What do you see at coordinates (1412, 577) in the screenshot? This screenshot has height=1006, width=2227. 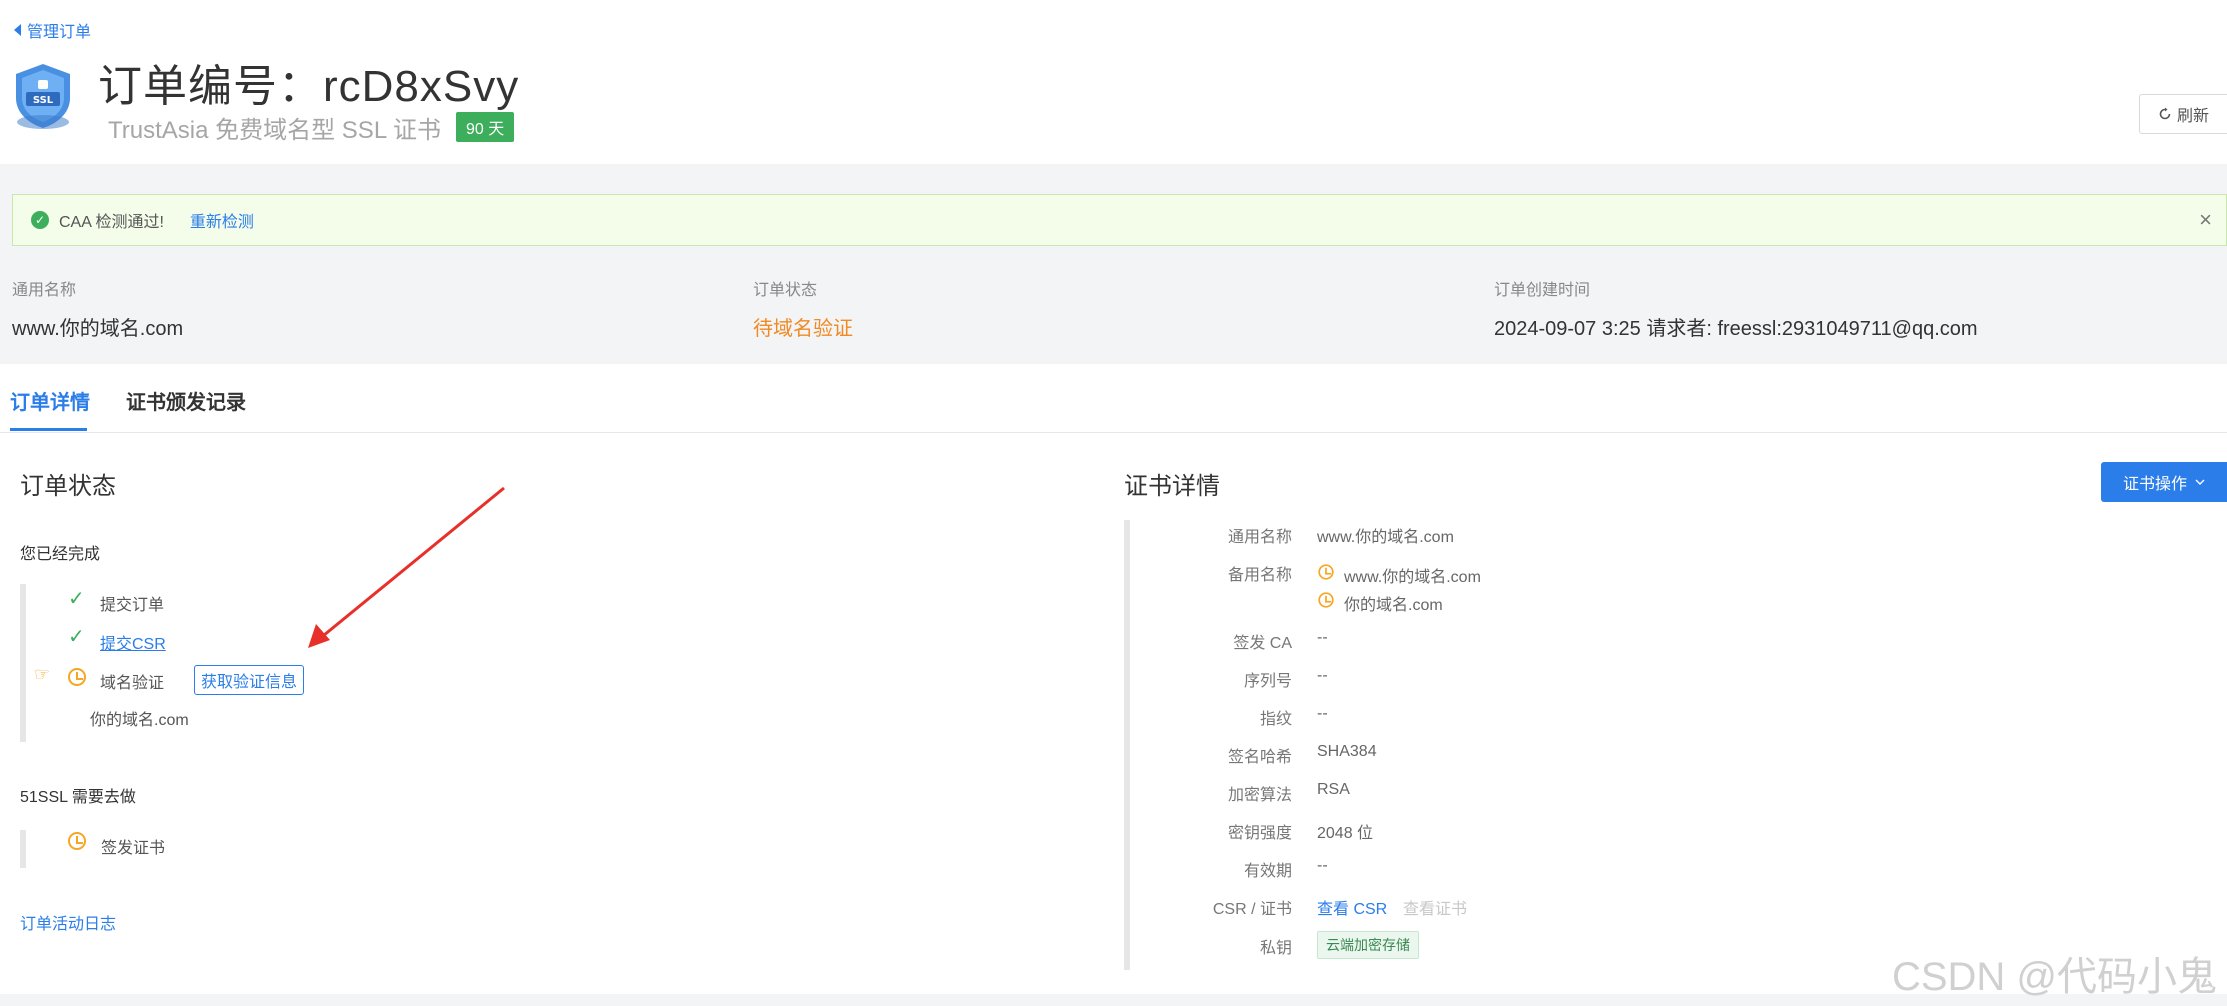 I see `detail-value-alt-name-1: www.你的域名.com` at bounding box center [1412, 577].